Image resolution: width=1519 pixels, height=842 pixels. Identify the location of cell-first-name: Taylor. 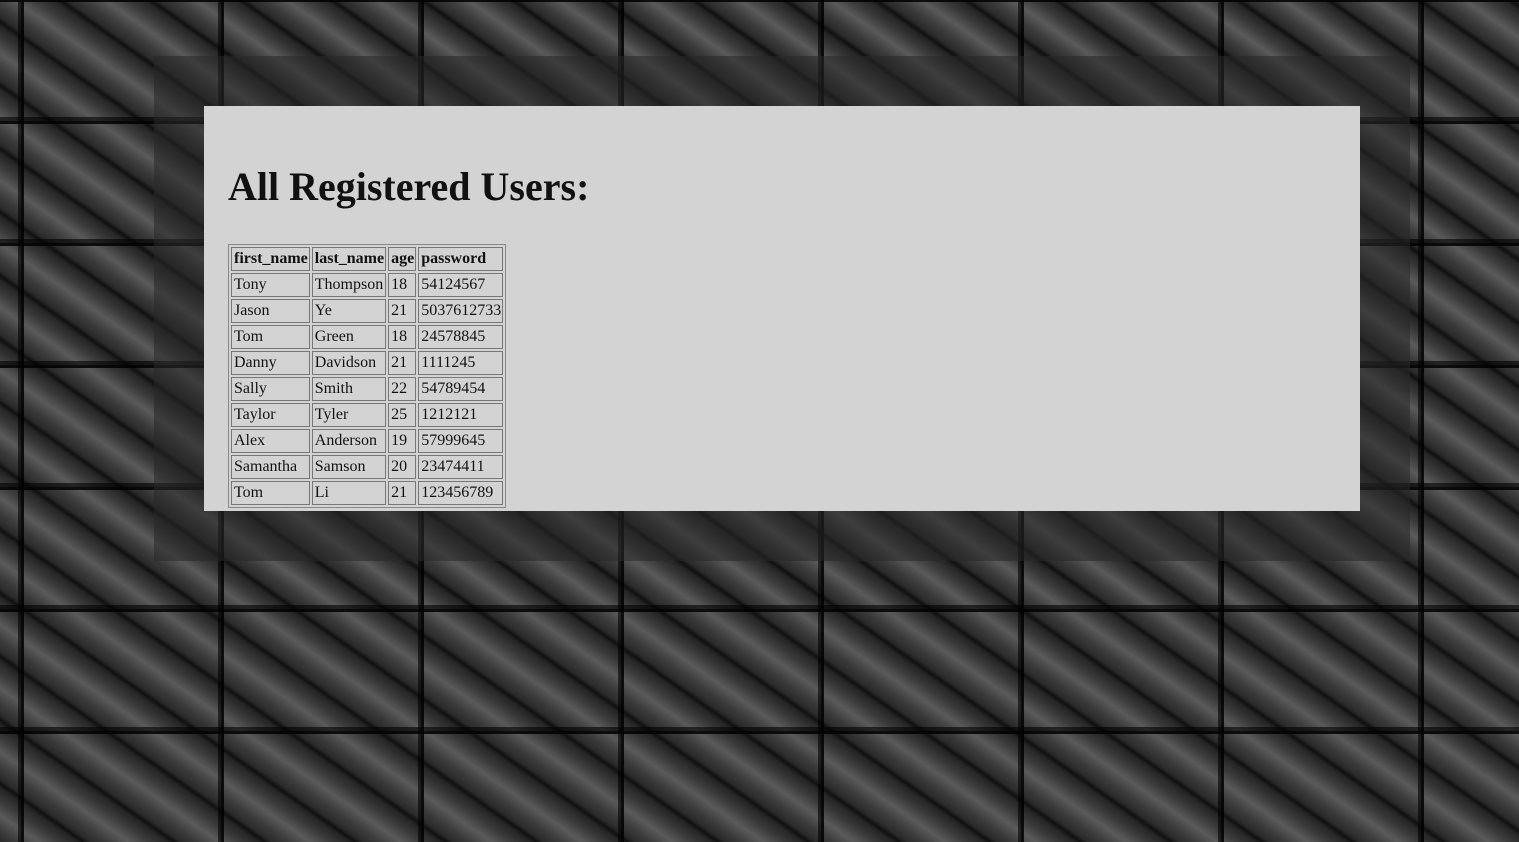
(270, 415).